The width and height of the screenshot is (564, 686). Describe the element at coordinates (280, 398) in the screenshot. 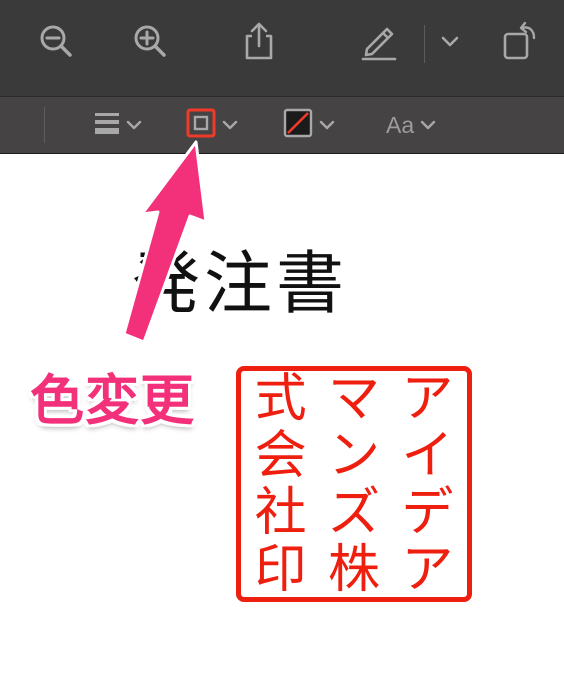

I see `seal-char: 式` at that location.